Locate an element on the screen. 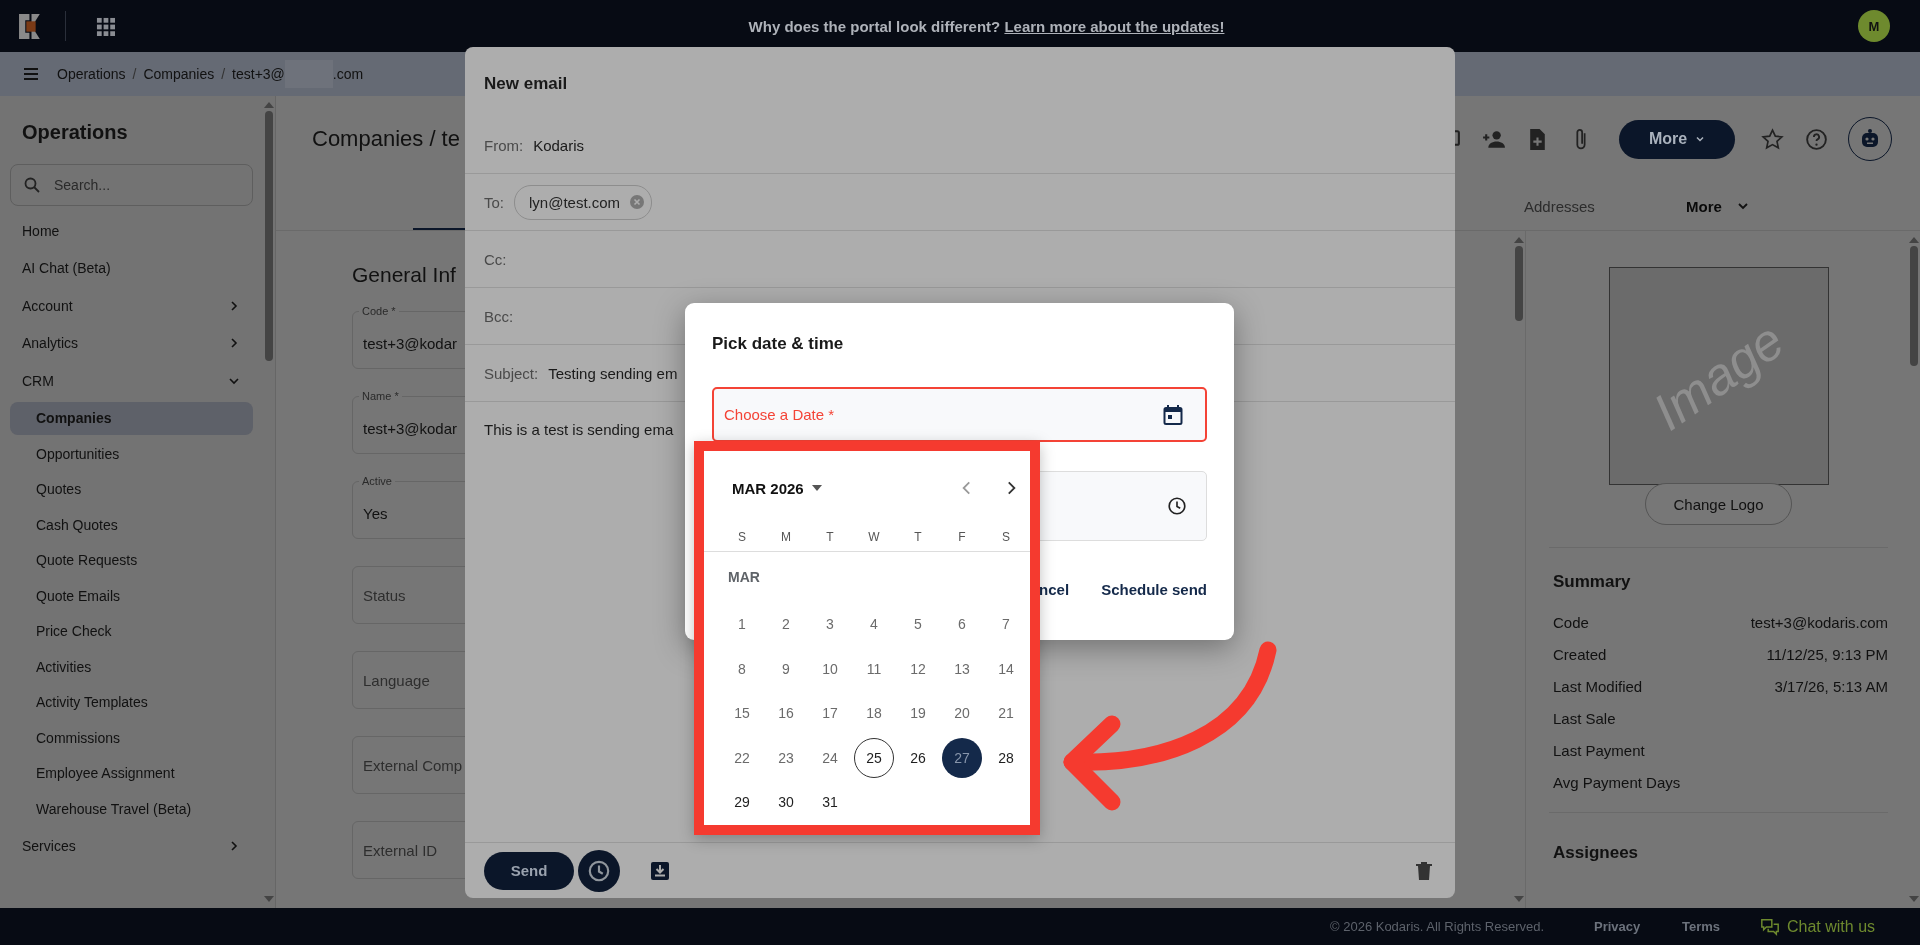 The height and width of the screenshot is (945, 1920). month-year-selector: MAR 2026 is located at coordinates (777, 488).